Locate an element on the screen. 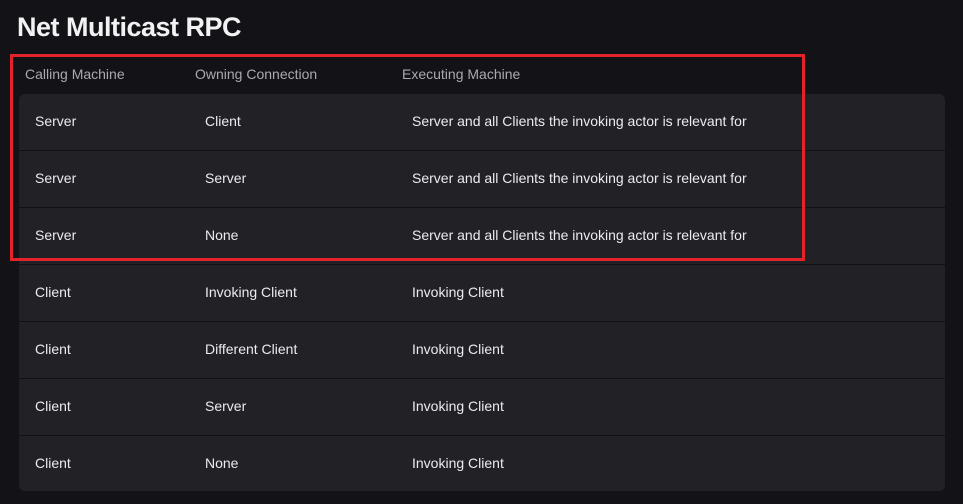 This screenshot has width=963, height=504. column-header-owning-connection: Owning Connection is located at coordinates (256, 74).